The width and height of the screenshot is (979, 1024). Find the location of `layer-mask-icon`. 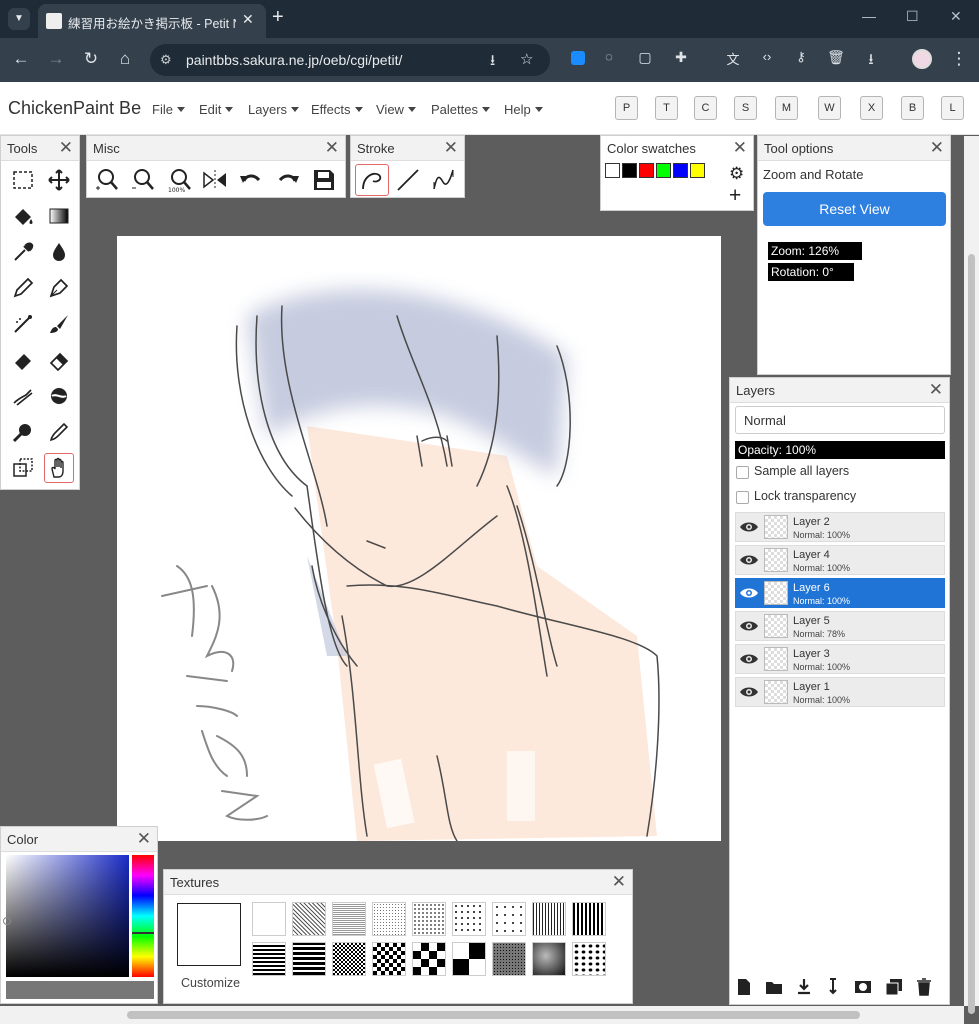

layer-mask-icon is located at coordinates (863, 987).